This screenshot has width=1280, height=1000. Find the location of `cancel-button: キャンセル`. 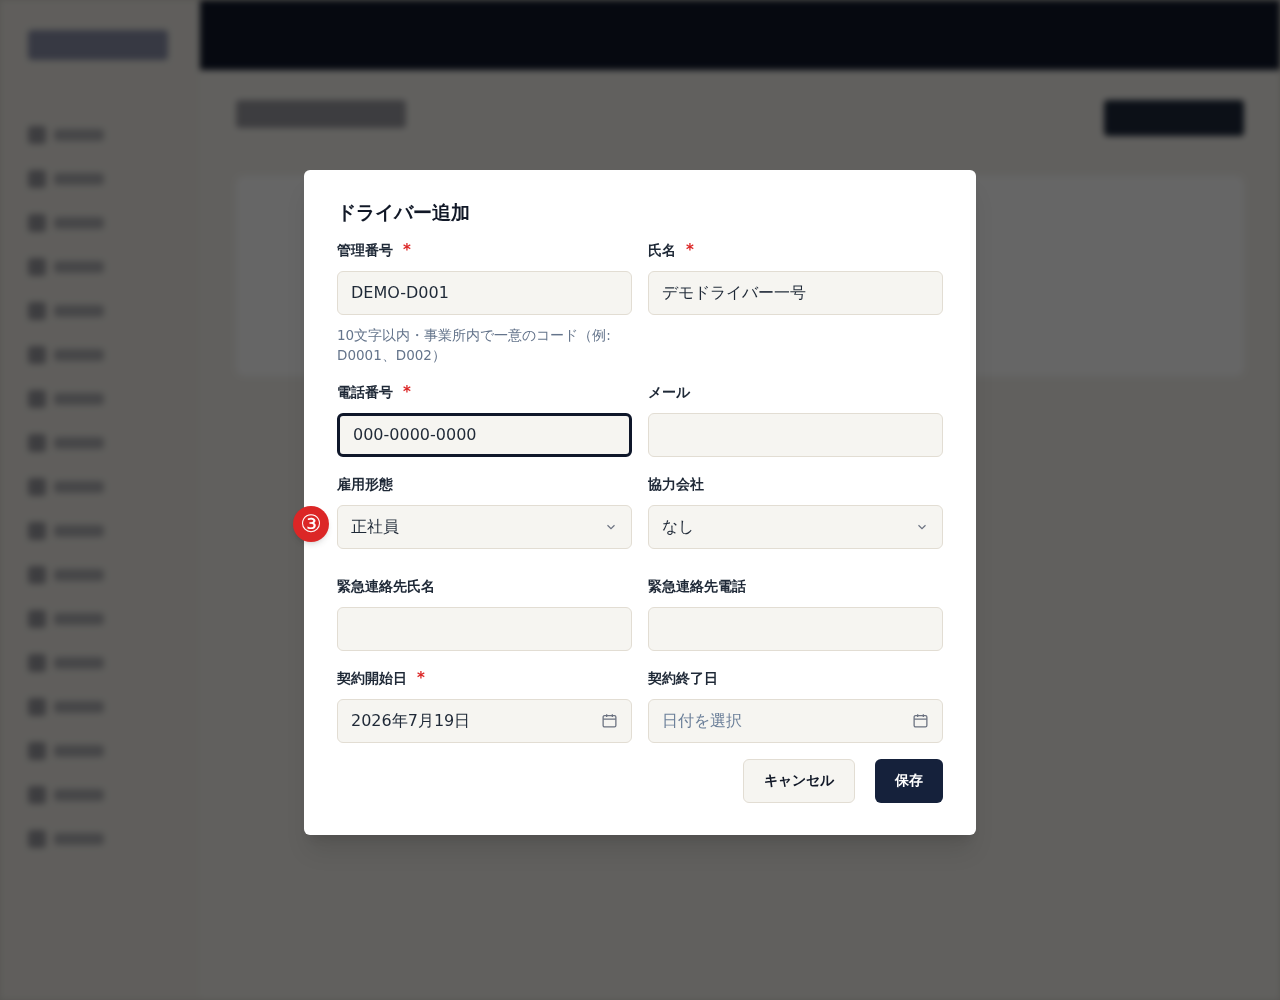

cancel-button: キャンセル is located at coordinates (799, 780).